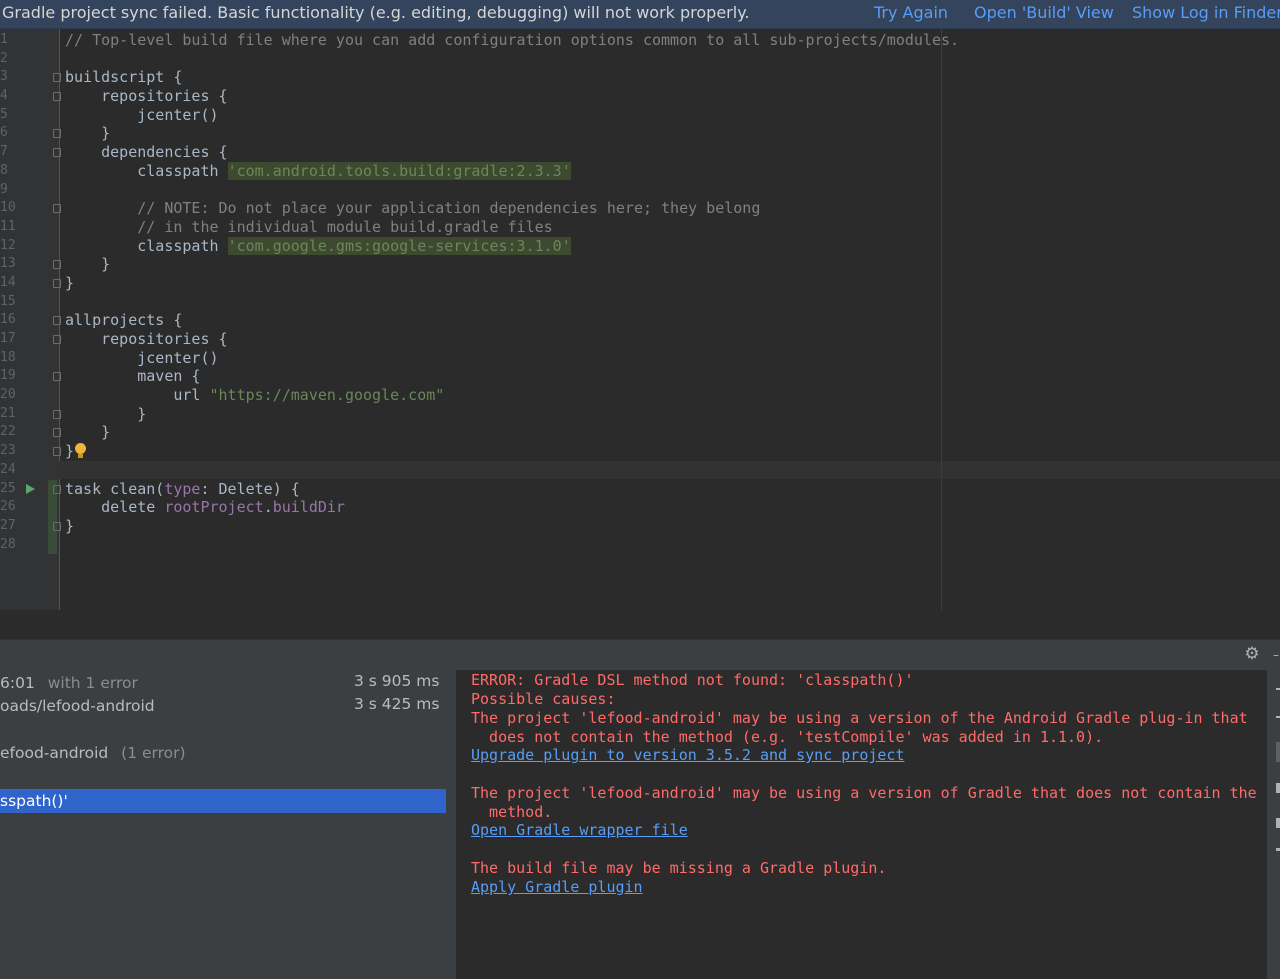 This screenshot has width=1280, height=979. What do you see at coordinates (640, 339) in the screenshot?
I see `code-line: 17 repositories {` at bounding box center [640, 339].